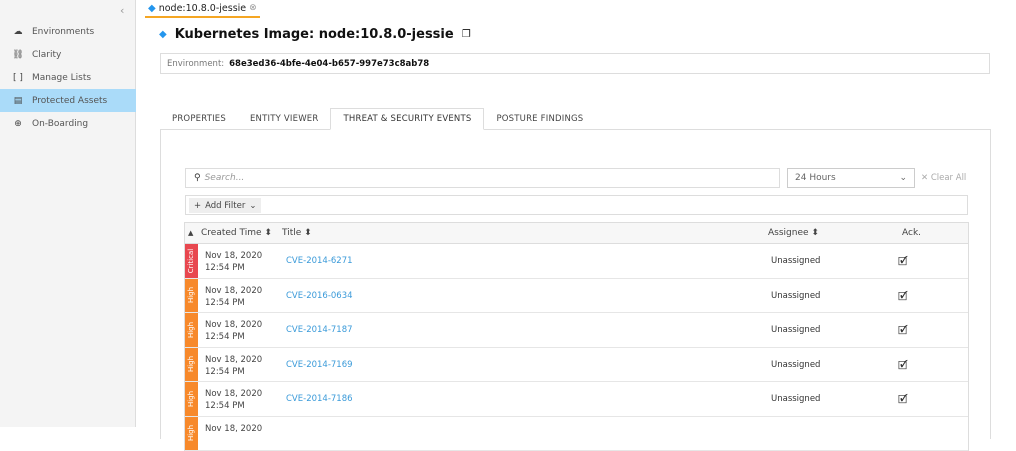 The height and width of the screenshot is (451, 1016). I want to click on sort-asc-icon: ▲, so click(190, 233).